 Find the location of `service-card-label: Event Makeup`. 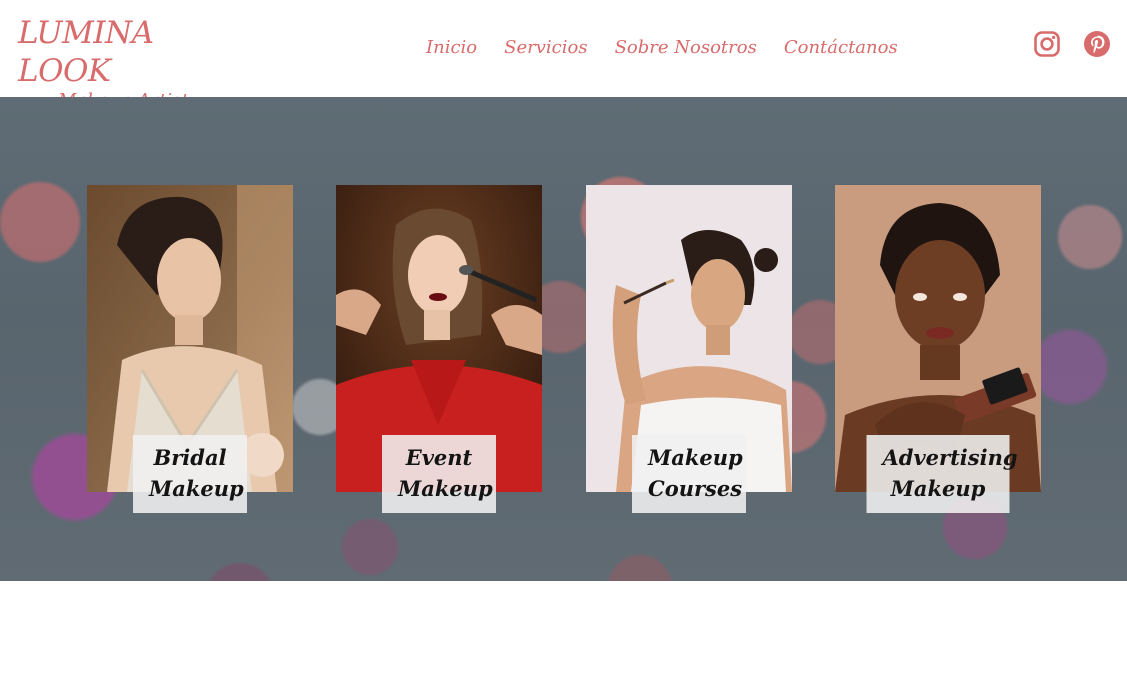

service-card-label: Event Makeup is located at coordinates (439, 474).